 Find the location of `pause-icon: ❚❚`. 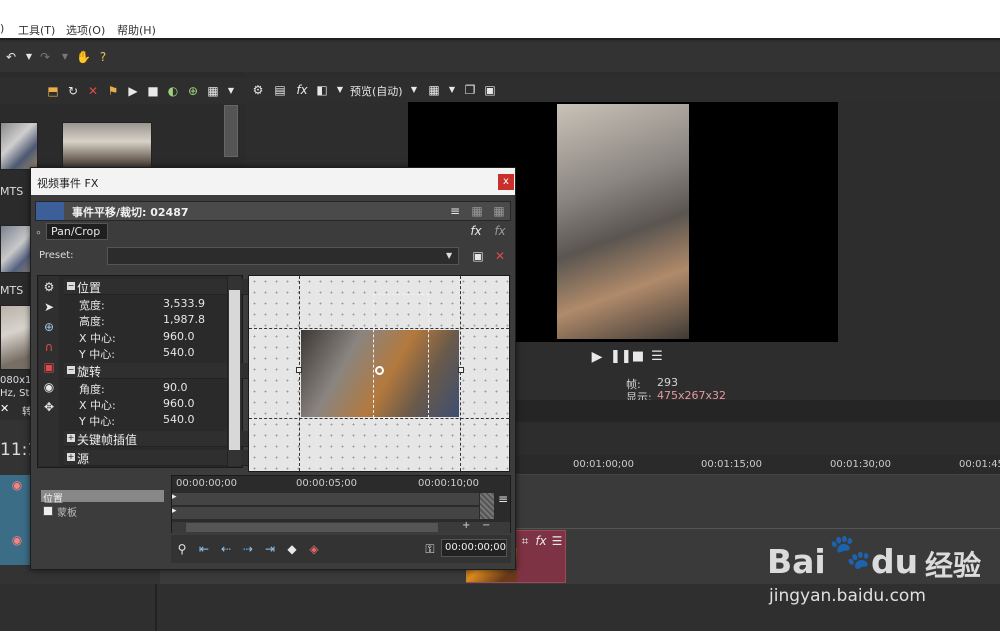

pause-icon: ❚❚ is located at coordinates (621, 357).